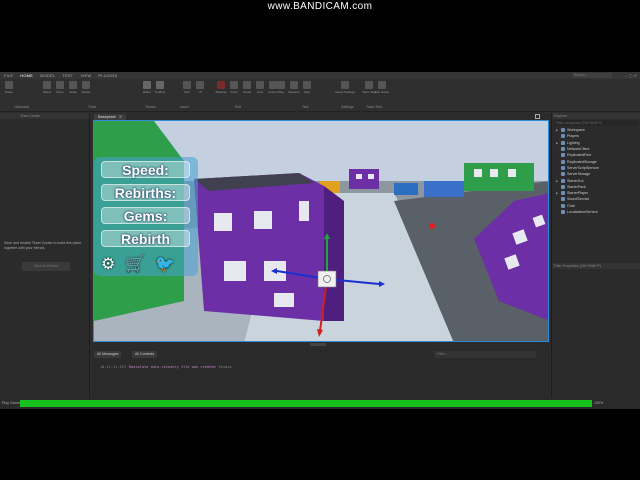 This screenshot has width=640, height=480. I want to click on stop-button: Stop, so click(307, 87).